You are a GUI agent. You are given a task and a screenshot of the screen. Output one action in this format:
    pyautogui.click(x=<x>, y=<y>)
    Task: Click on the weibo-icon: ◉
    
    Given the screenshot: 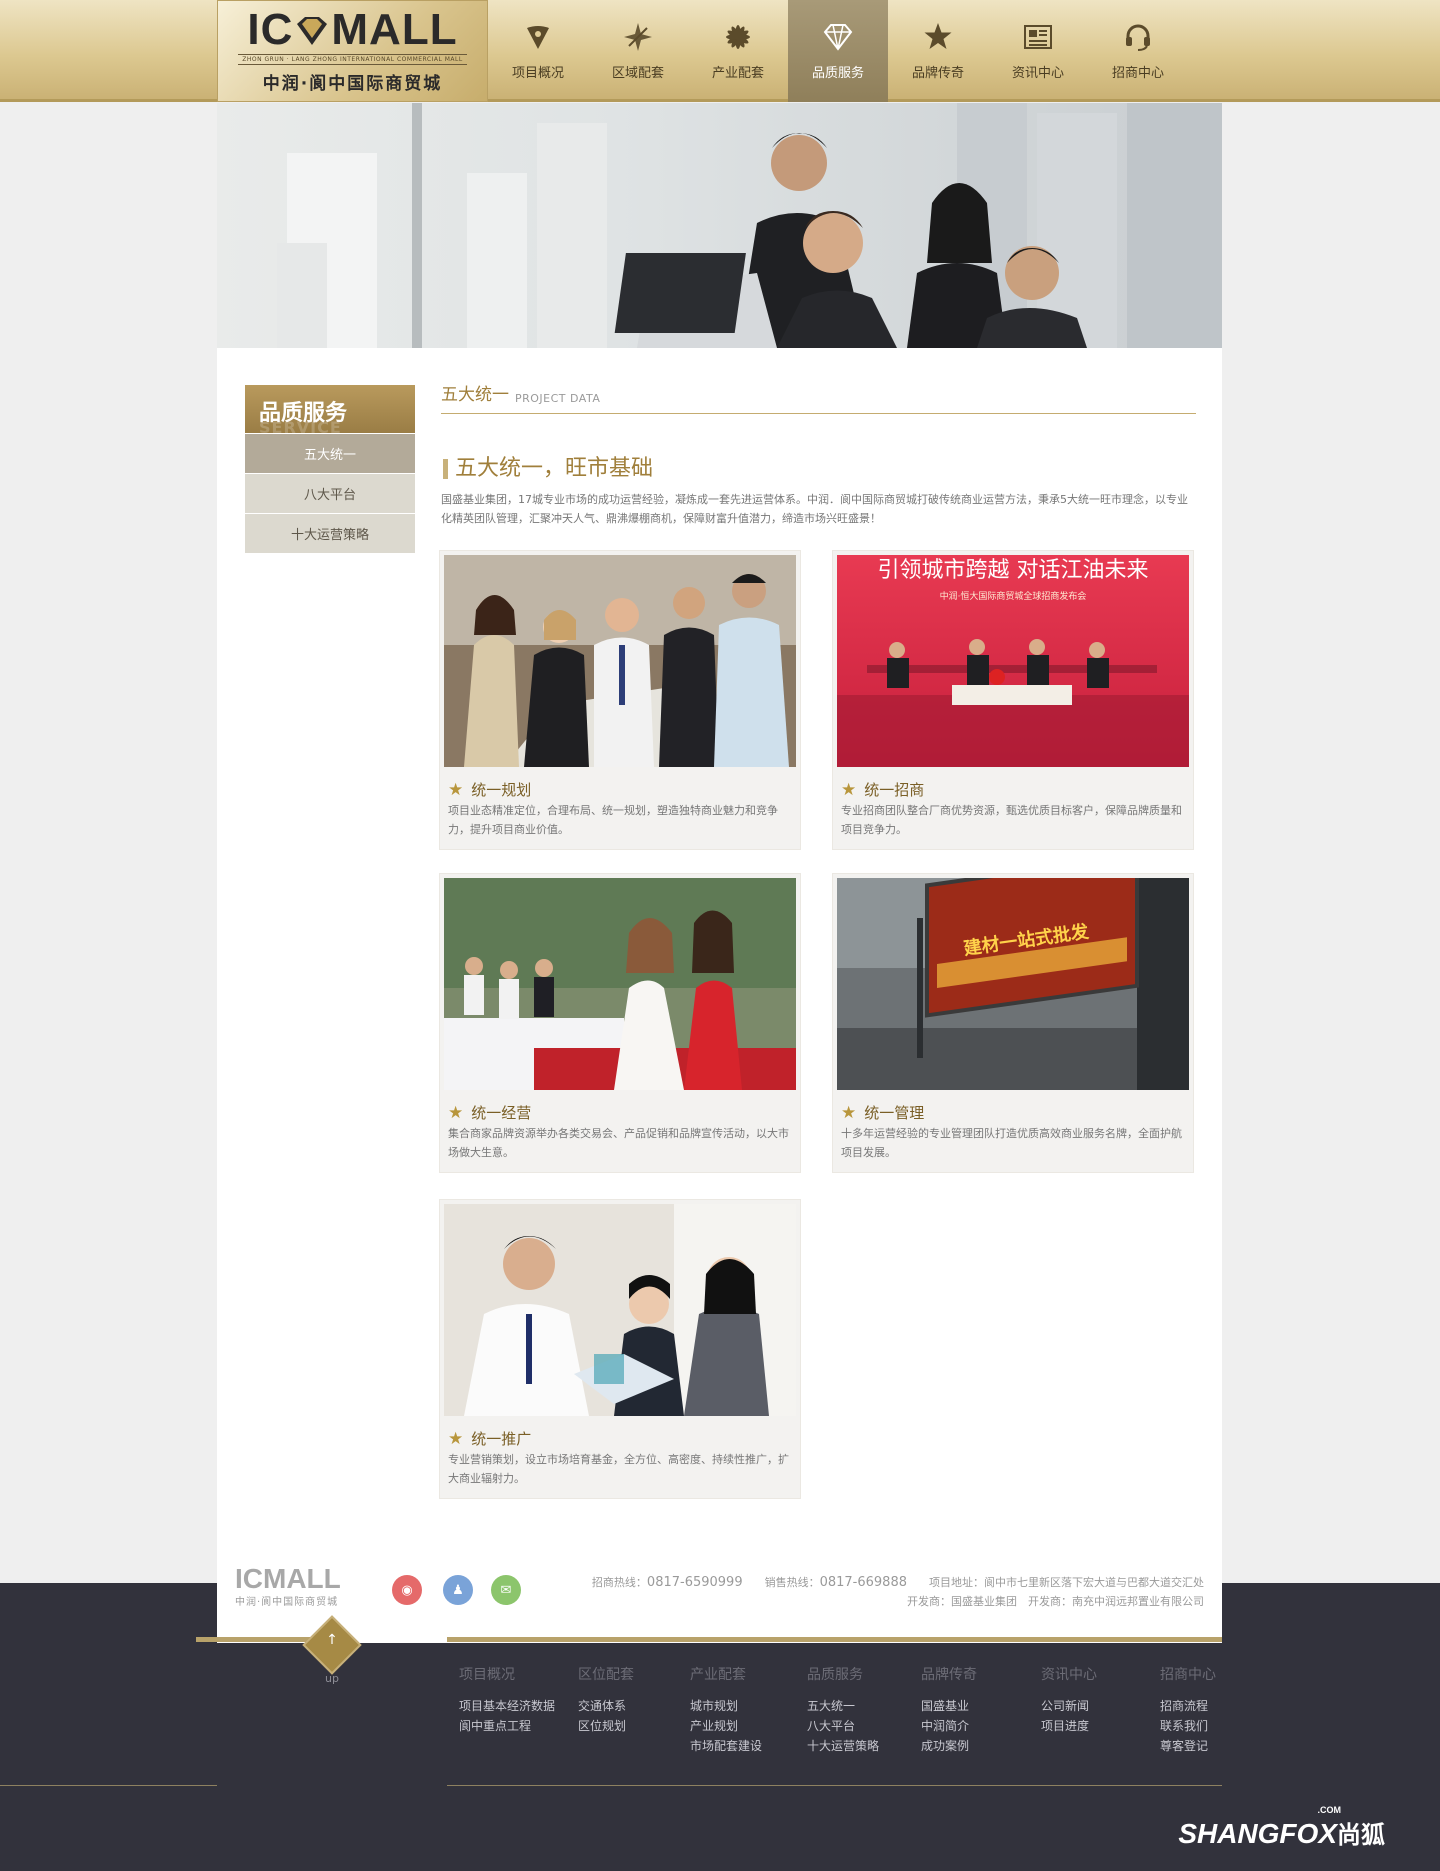 What is the action you would take?
    pyautogui.click(x=407, y=1590)
    